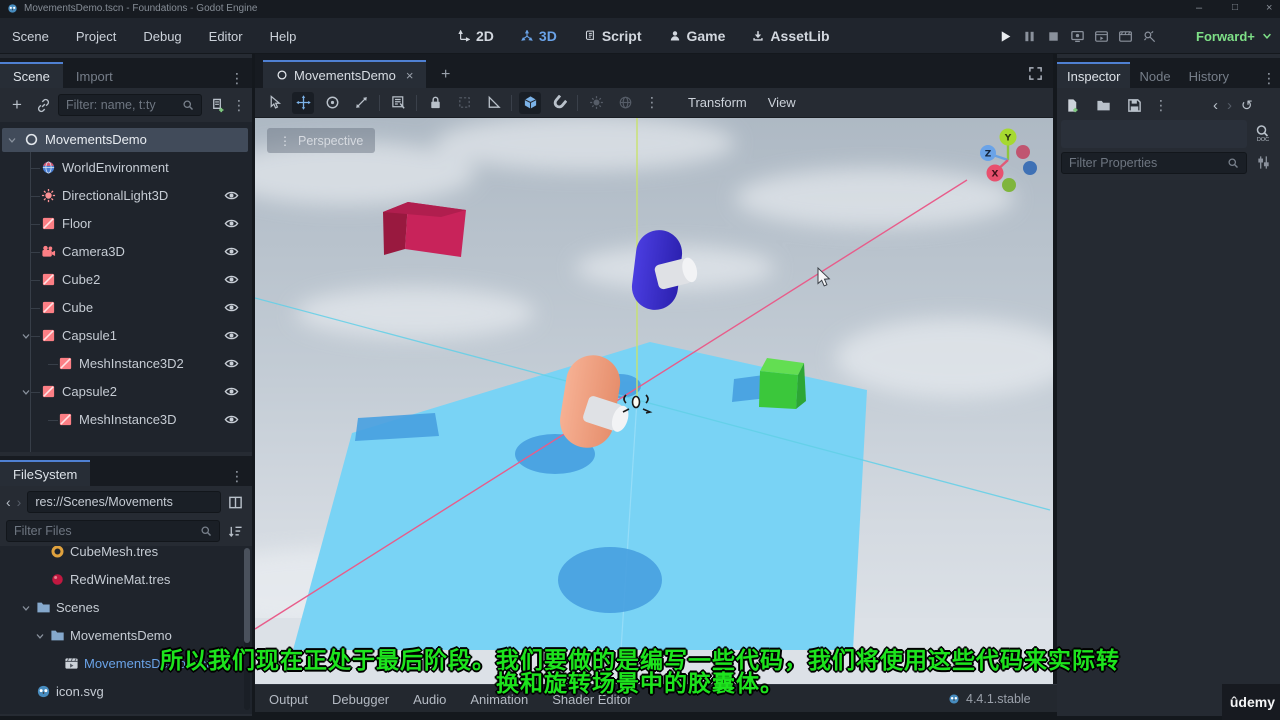 The height and width of the screenshot is (720, 1280). I want to click on tab-history: History, so click(1209, 75).